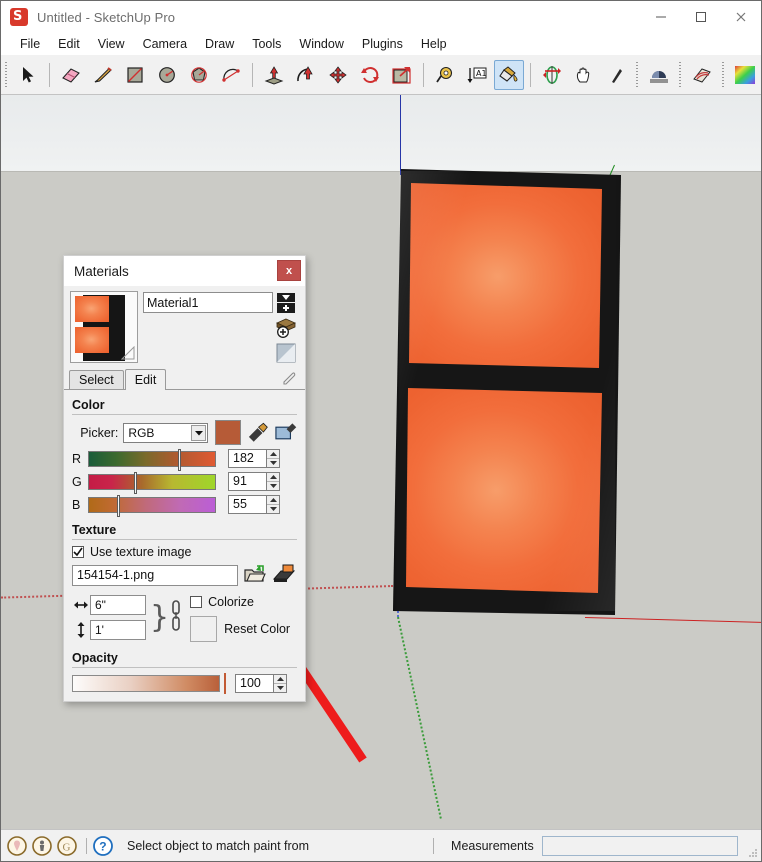 This screenshot has height=862, width=762. What do you see at coordinates (78, 552) in the screenshot?
I see `use-texture-checkbox` at bounding box center [78, 552].